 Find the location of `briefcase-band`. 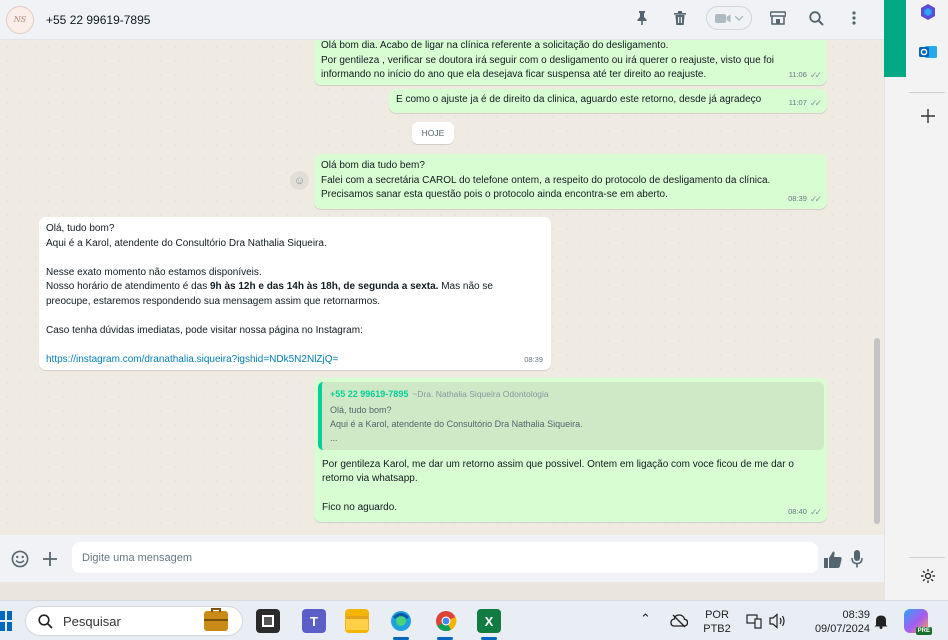

briefcase-band is located at coordinates (216, 620).